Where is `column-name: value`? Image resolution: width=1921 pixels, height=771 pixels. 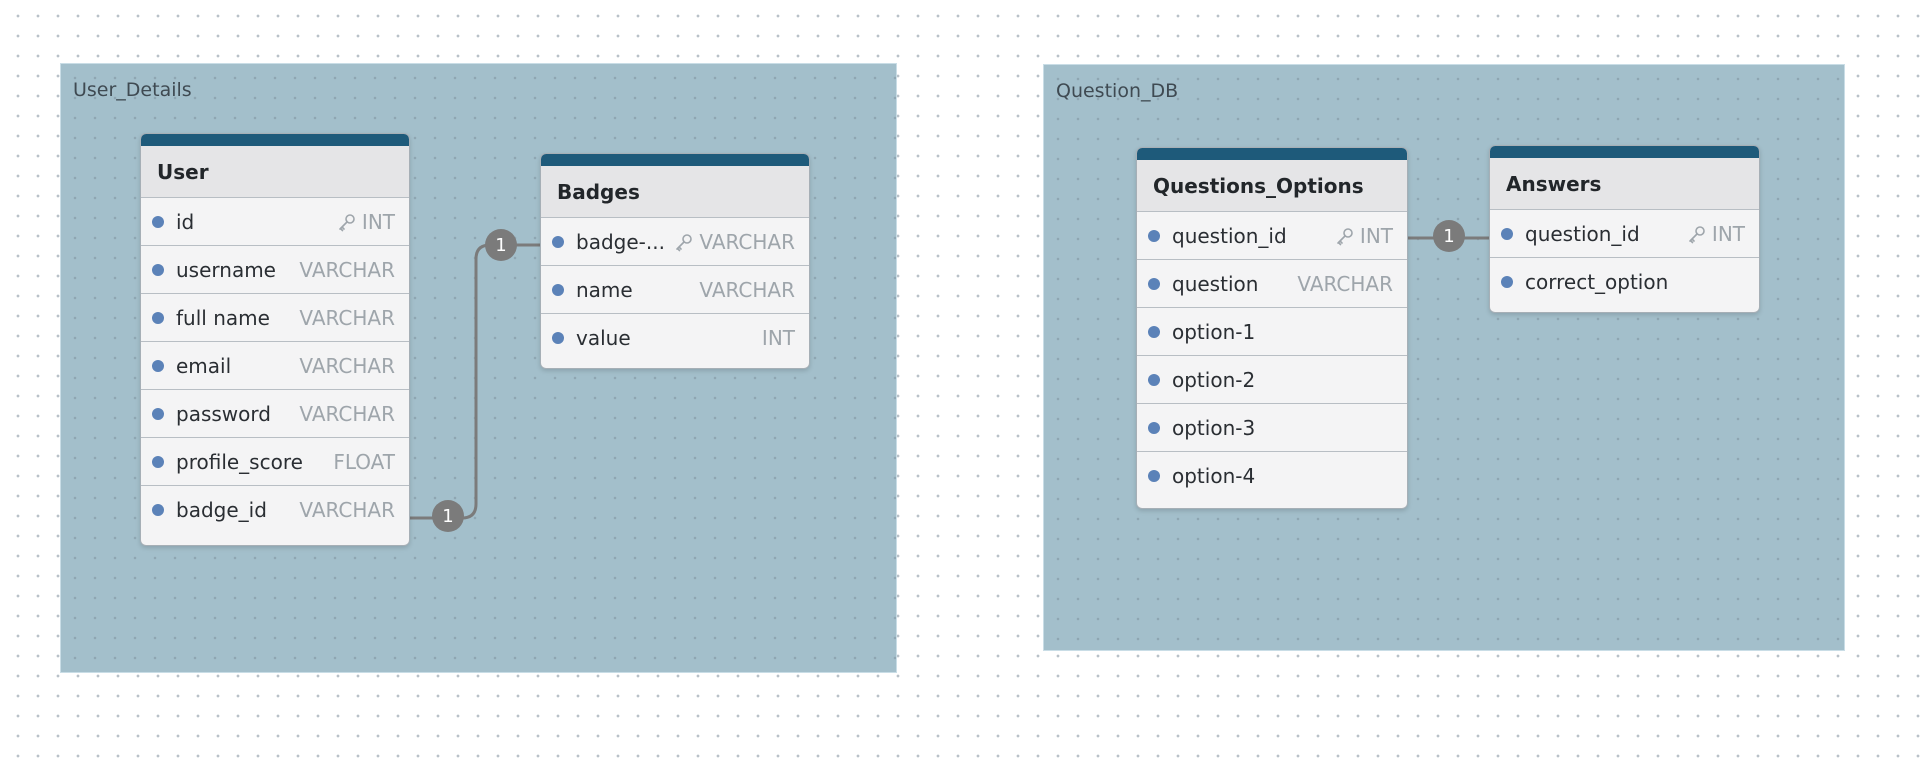
column-name: value is located at coordinates (603, 338).